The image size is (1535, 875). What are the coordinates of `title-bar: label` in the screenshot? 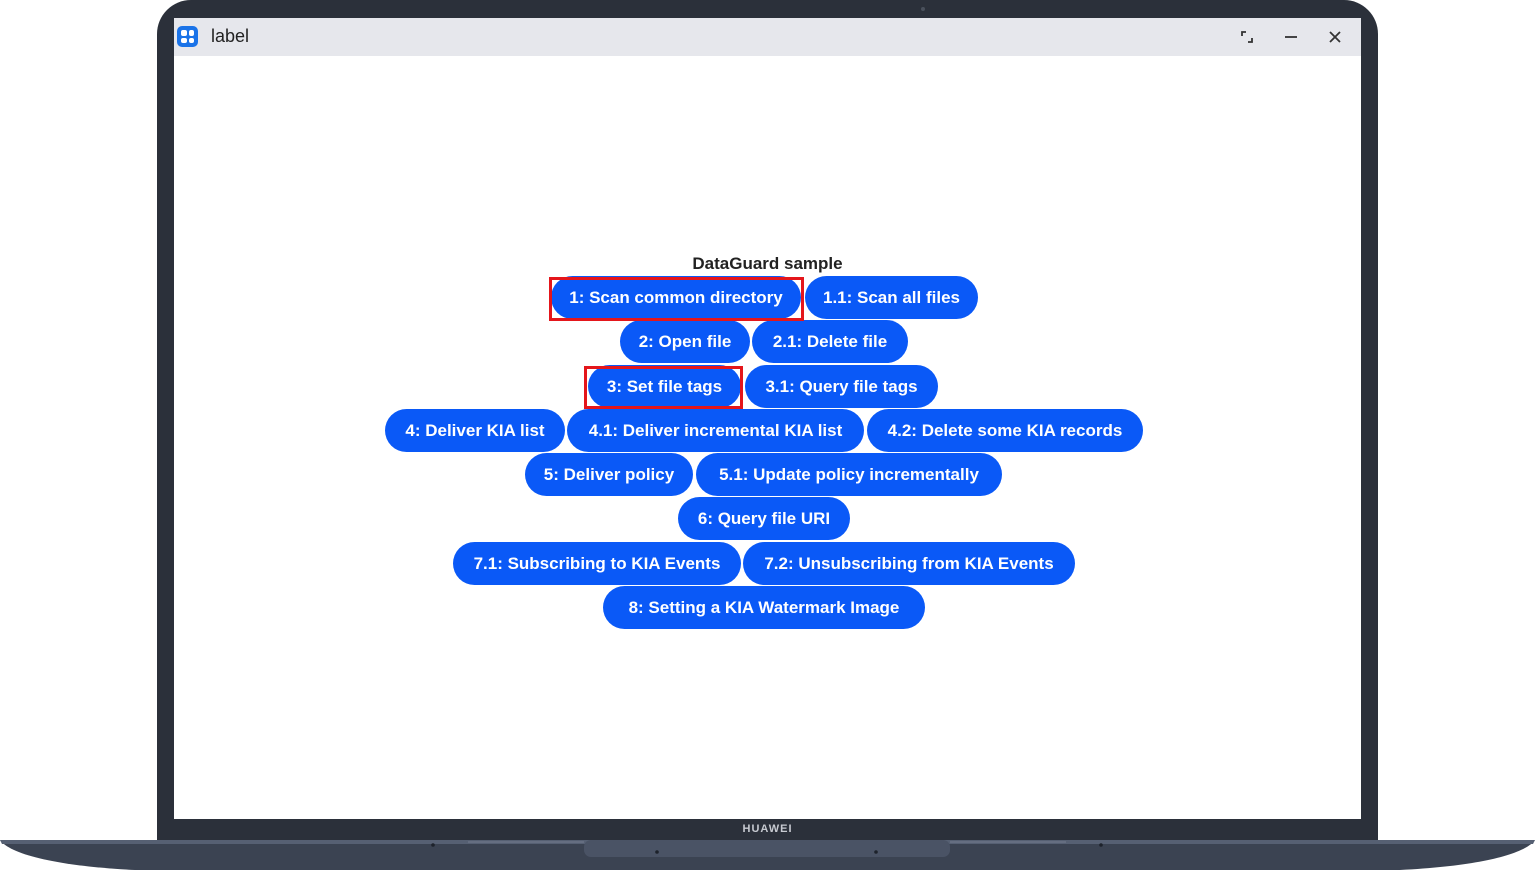 It's located at (767, 37).